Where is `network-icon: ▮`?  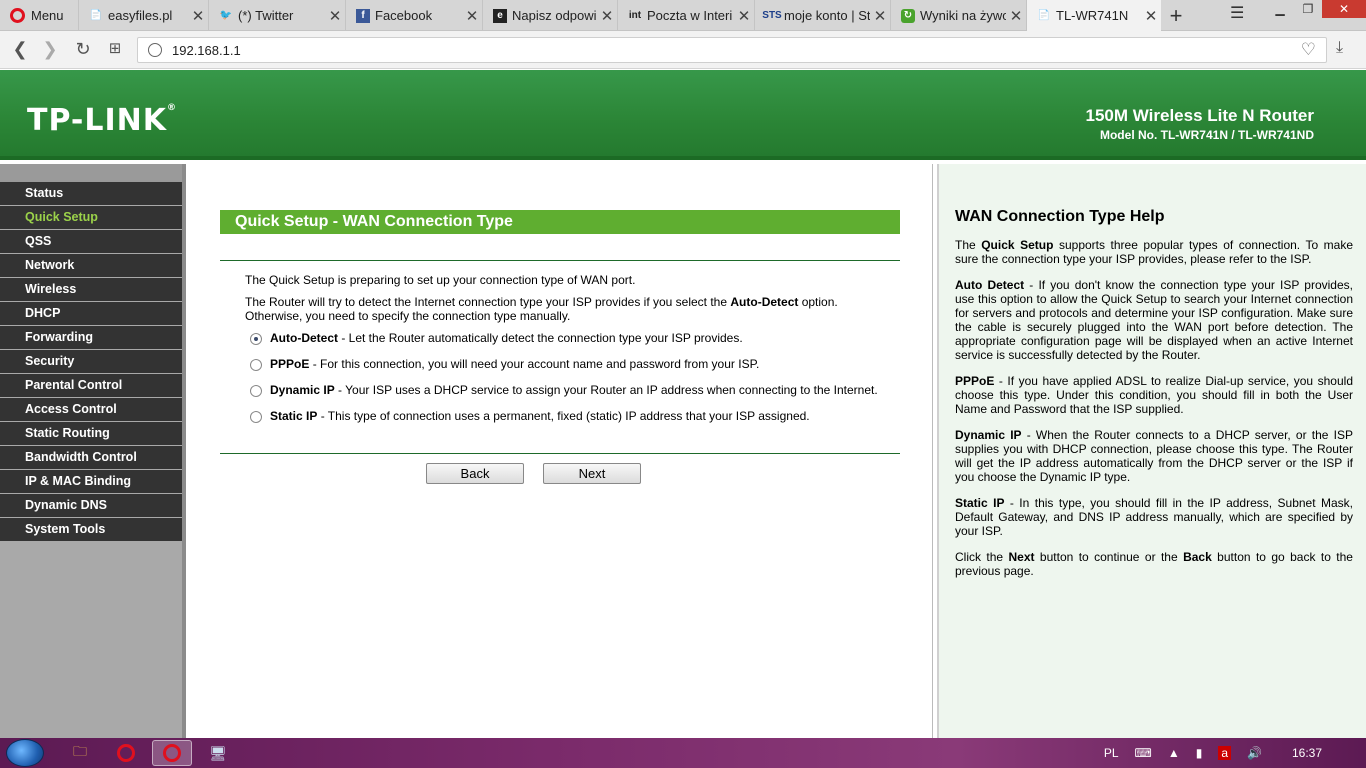
network-icon: ▮ is located at coordinates (1199, 753).